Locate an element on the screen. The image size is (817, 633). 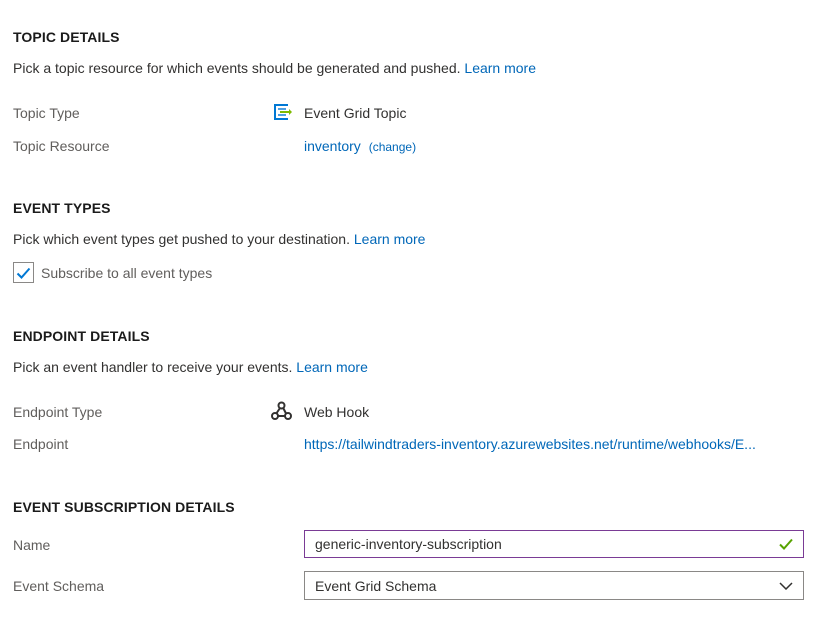
endpoint-learn-more-link: Learn more is located at coordinates (332, 367).